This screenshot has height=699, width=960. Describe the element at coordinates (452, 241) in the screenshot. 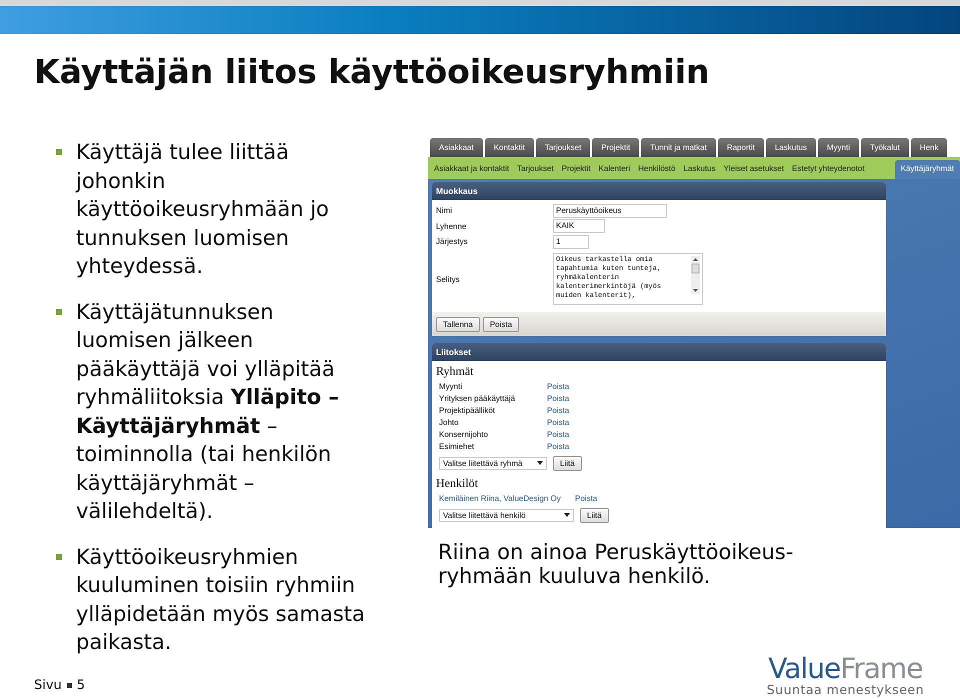

I see `field-label: Järjestys` at that location.